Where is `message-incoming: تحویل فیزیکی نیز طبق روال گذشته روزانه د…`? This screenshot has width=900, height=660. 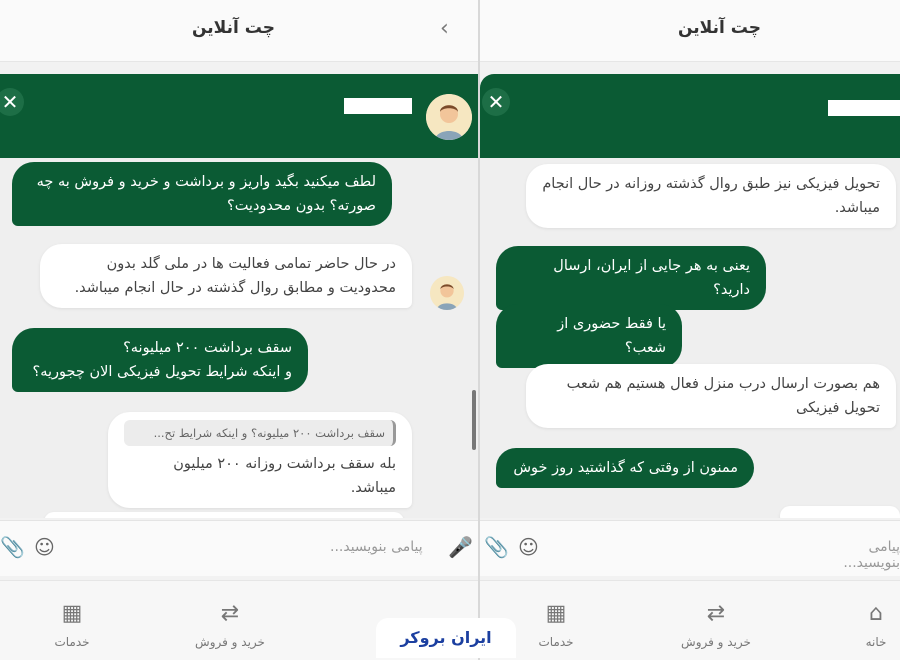 message-incoming: تحویل فیزیکی نیز طبق روال گذشته روزانه د… is located at coordinates (711, 196).